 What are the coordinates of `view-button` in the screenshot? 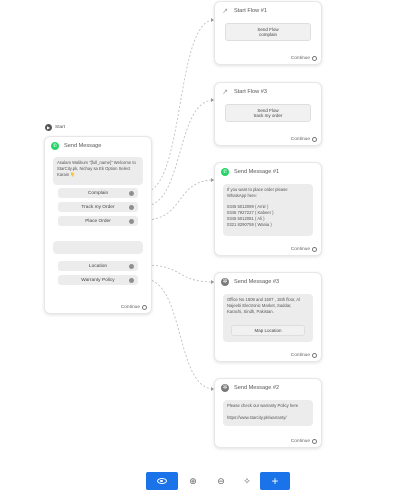 It's located at (162, 481).